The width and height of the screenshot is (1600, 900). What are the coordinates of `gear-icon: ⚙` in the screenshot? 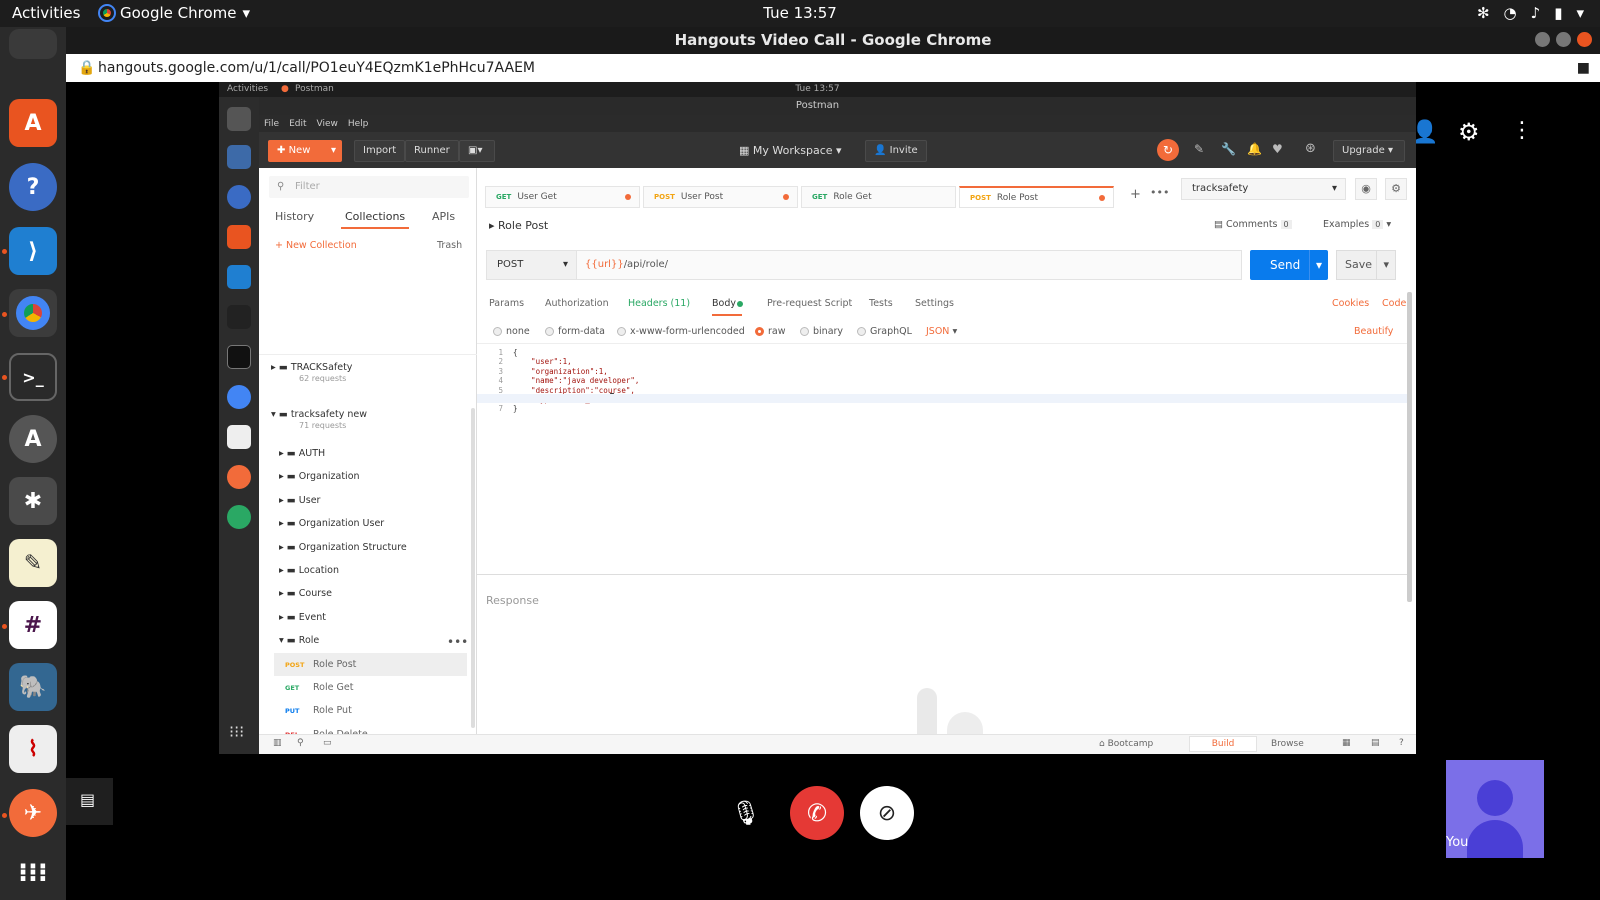 It's located at (1469, 132).